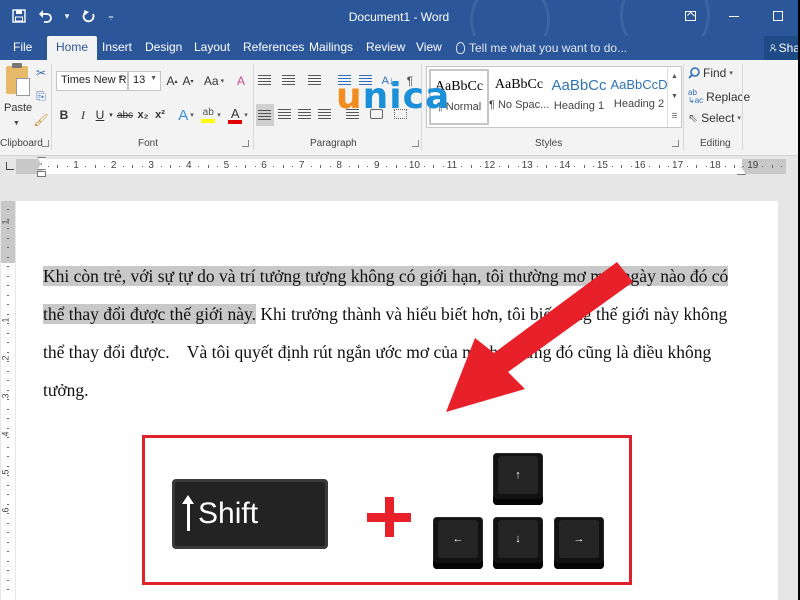 Image resolution: width=800 pixels, height=600 pixels. Describe the element at coordinates (125, 115) in the screenshot. I see `strikethrough-button: abc` at that location.